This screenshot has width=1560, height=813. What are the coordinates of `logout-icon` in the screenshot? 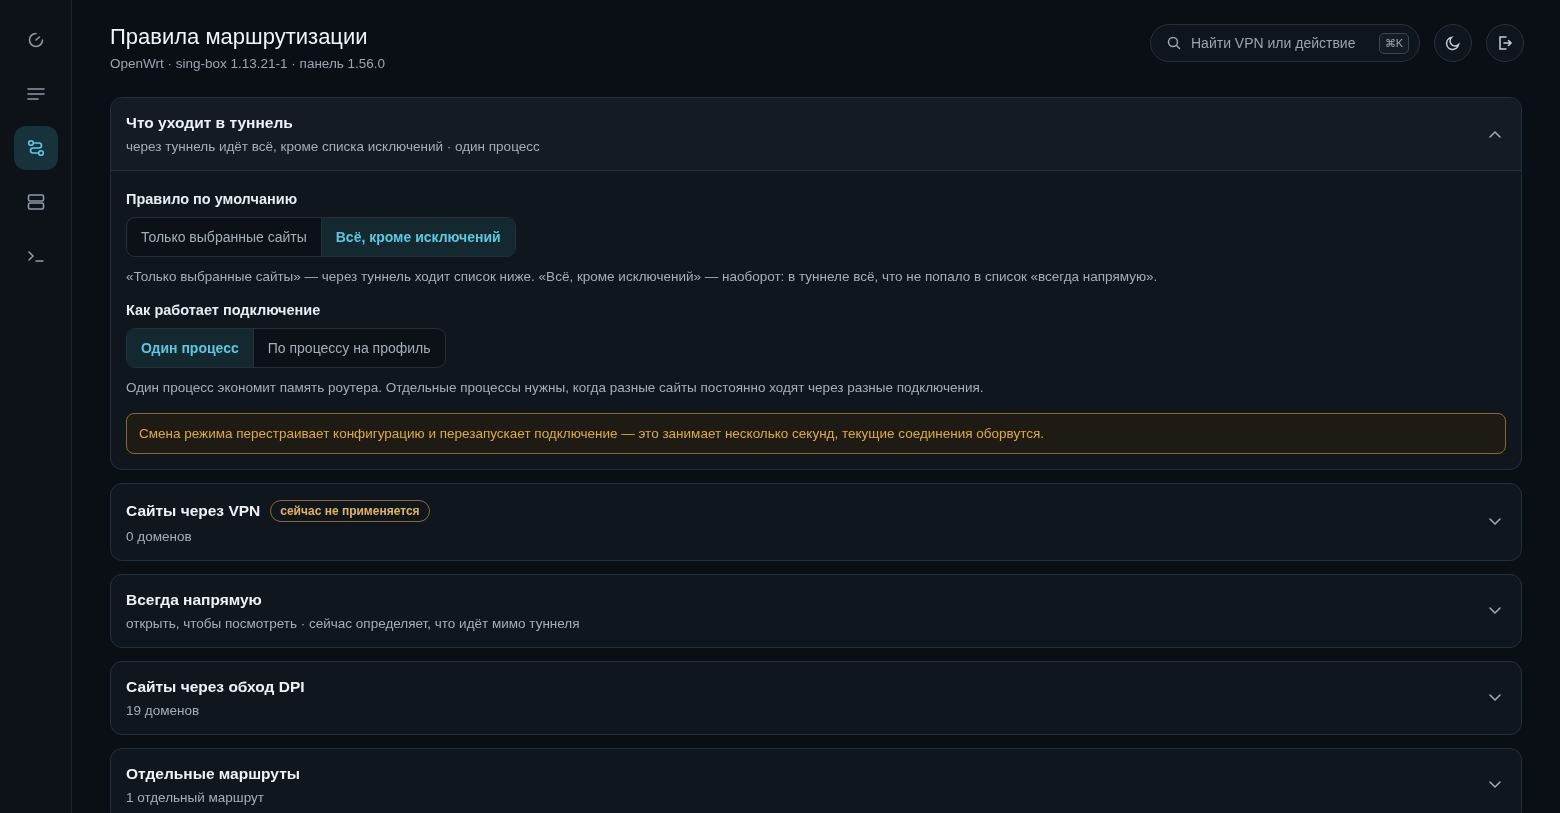 It's located at (1505, 43).